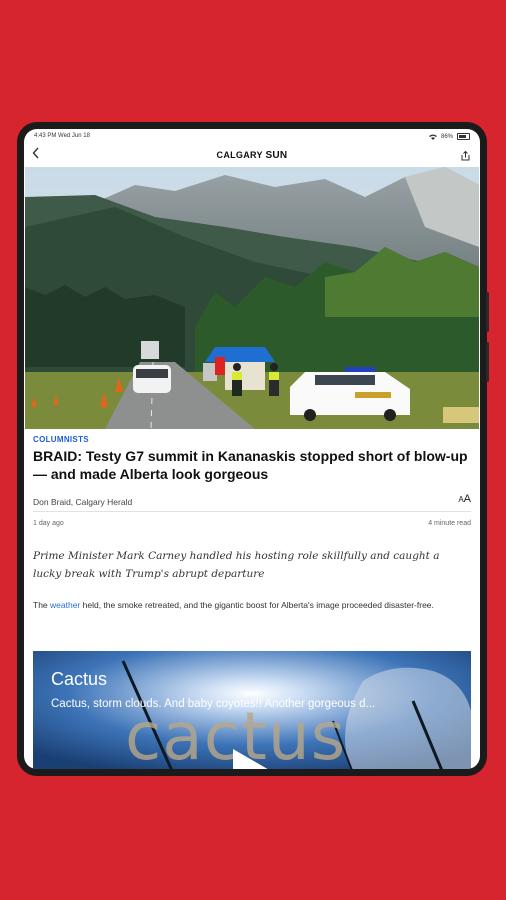 The image size is (506, 900). What do you see at coordinates (82, 502) in the screenshot?
I see `byline: Don Braid, Calgary Herald` at bounding box center [82, 502].